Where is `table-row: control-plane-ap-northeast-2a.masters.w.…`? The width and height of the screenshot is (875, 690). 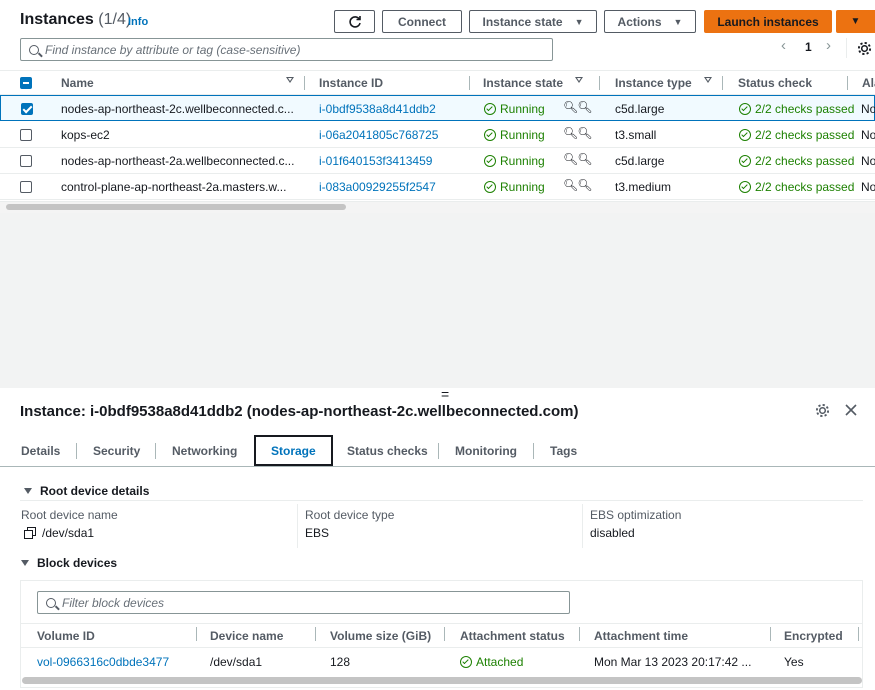
table-row: control-plane-ap-northeast-2a.masters.w.… is located at coordinates (437, 187).